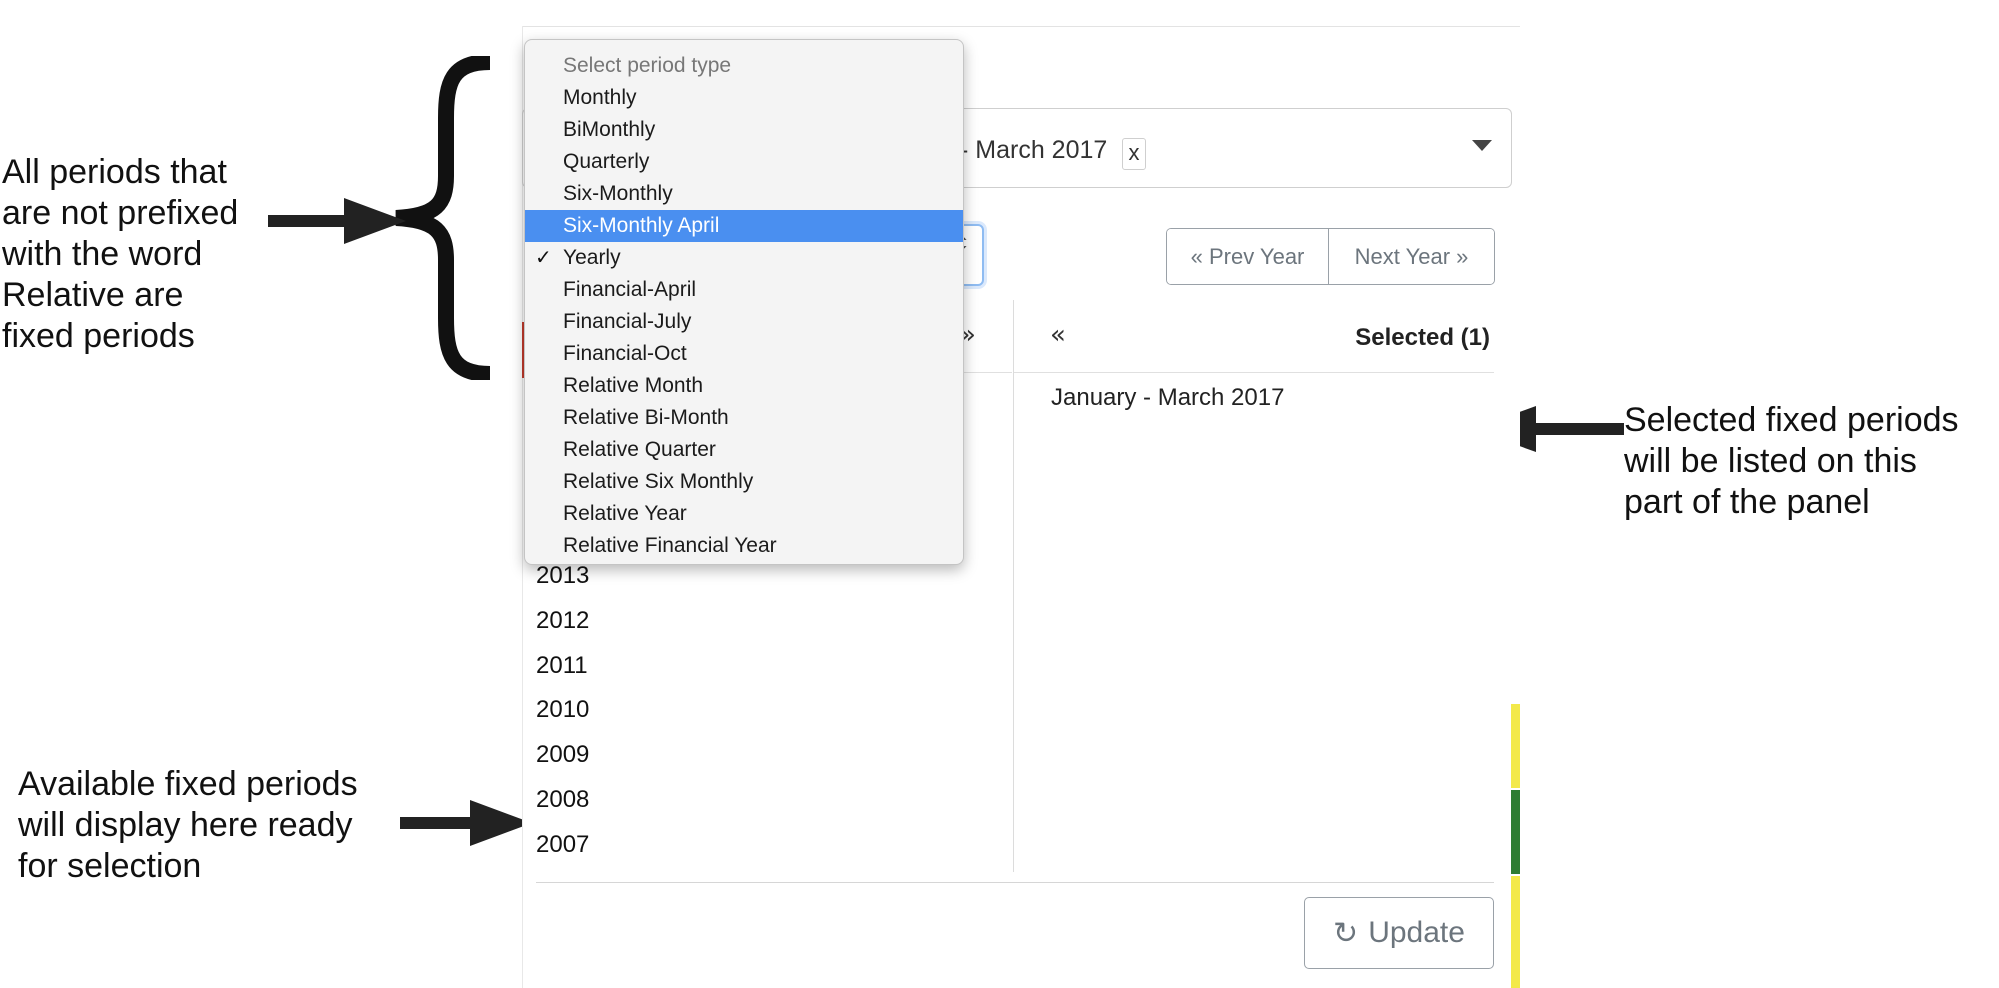 The image size is (1999, 988). Describe the element at coordinates (562, 802) in the screenshot. I see `list-item: 2008` at that location.